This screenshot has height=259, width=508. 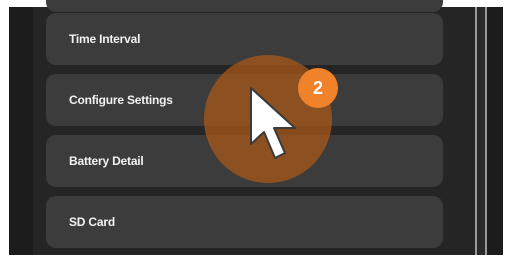 I want to click on menu-item-label: SD Card, so click(x=92, y=222).